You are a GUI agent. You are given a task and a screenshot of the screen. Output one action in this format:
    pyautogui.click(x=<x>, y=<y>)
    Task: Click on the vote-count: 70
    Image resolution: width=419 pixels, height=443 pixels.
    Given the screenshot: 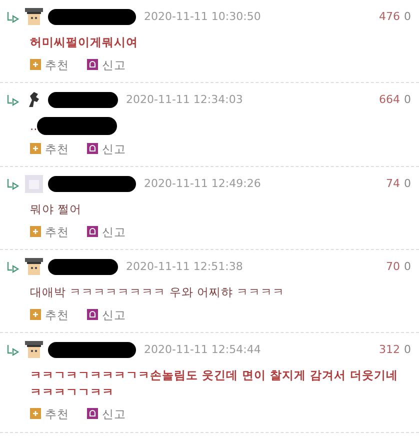 What is the action you would take?
    pyautogui.click(x=393, y=266)
    